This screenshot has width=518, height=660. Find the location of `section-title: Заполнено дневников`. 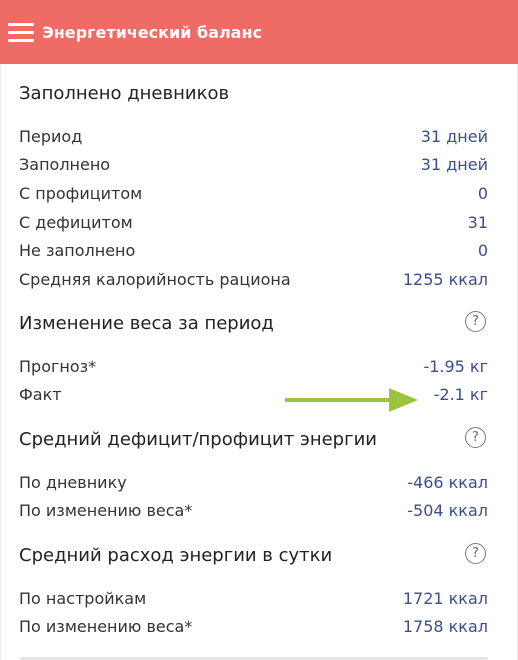

section-title: Заполнено дневников is located at coordinates (124, 93).